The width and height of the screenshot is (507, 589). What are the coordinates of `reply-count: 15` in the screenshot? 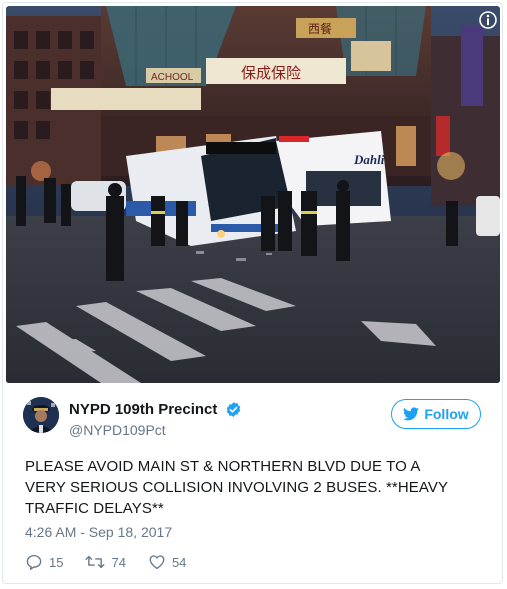 It's located at (56, 562).